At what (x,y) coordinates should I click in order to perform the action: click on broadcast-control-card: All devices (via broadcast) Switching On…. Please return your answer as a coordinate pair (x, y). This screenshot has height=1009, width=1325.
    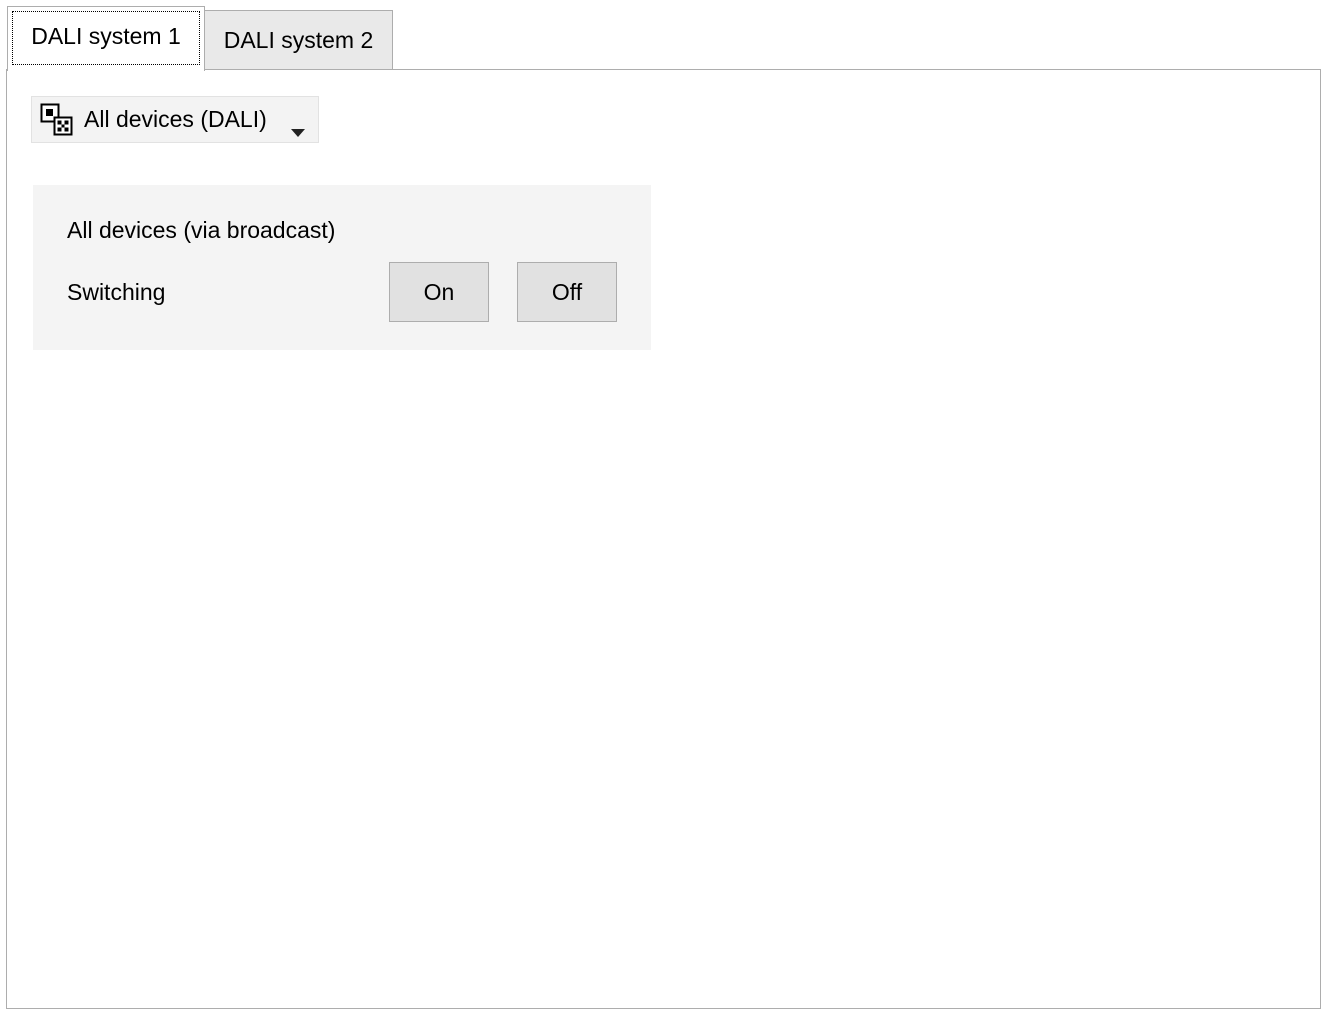
    Looking at the image, I should click on (342, 267).